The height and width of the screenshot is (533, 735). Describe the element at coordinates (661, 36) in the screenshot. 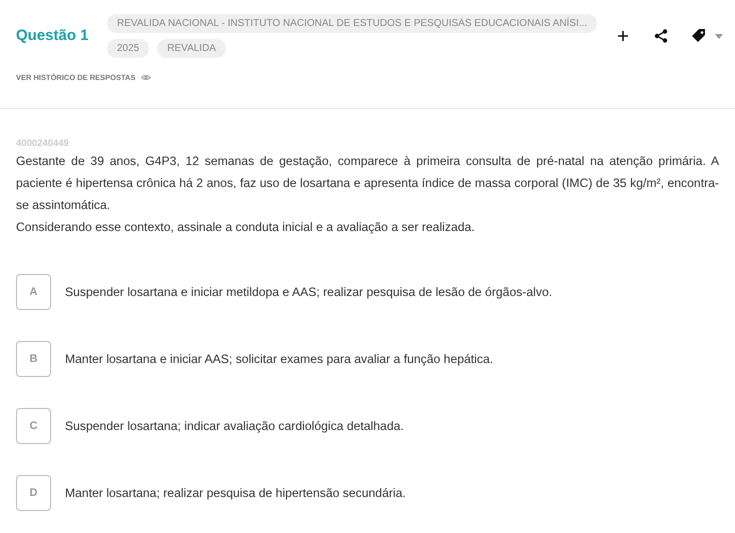

I see `share-icon` at that location.